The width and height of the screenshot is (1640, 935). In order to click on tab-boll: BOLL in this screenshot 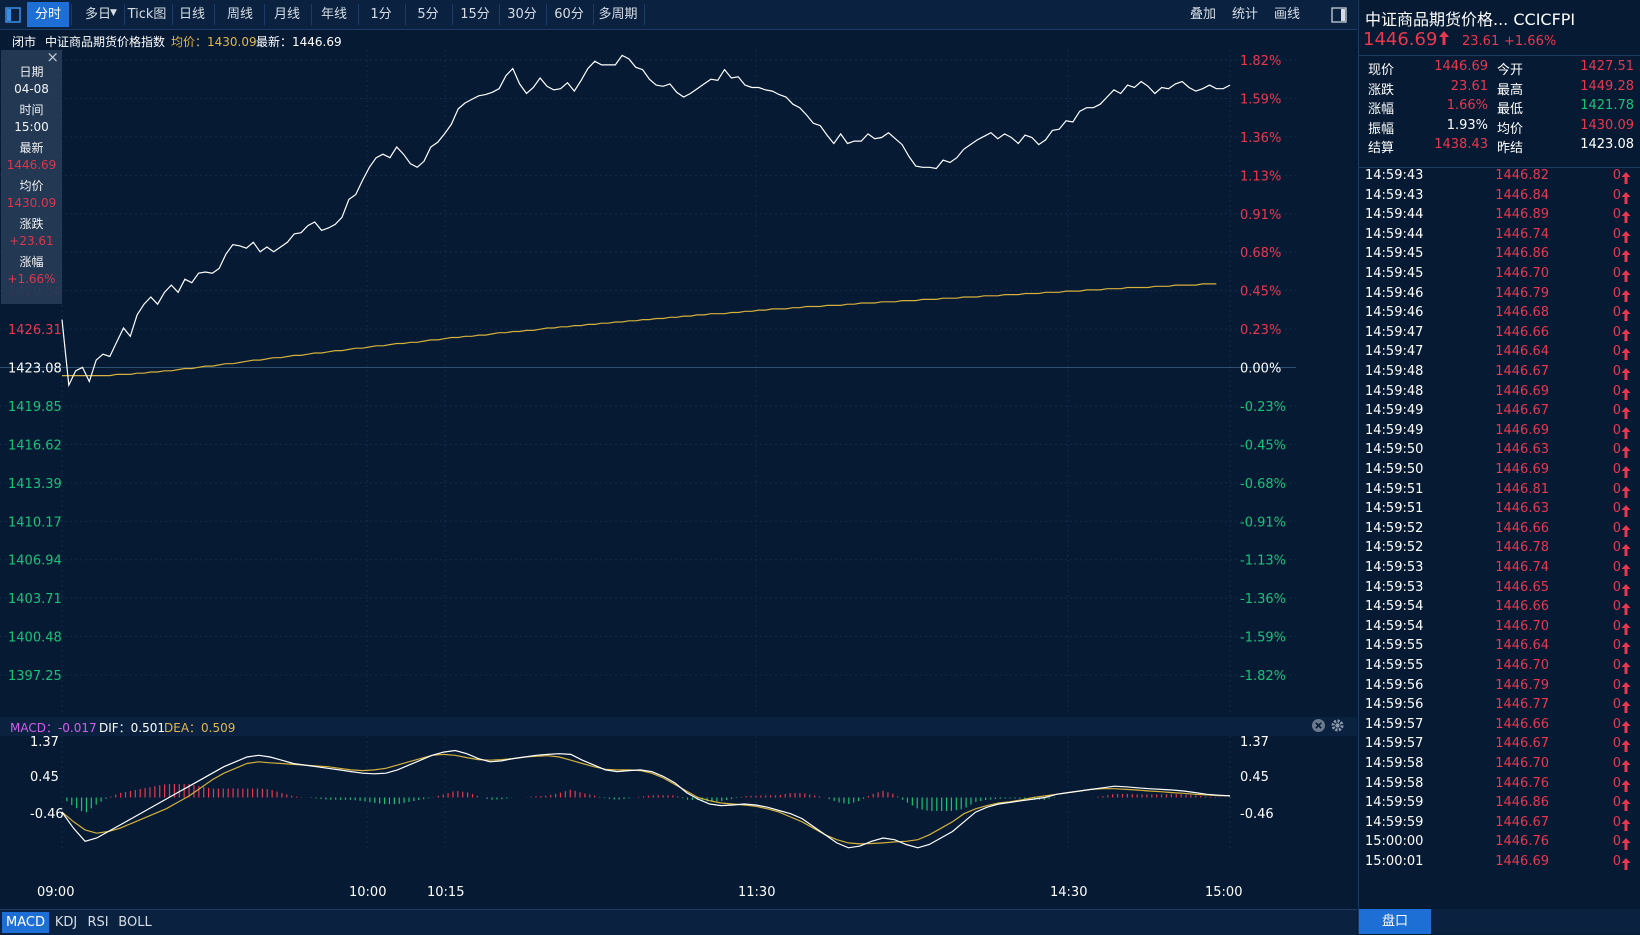, I will do `click(135, 922)`.